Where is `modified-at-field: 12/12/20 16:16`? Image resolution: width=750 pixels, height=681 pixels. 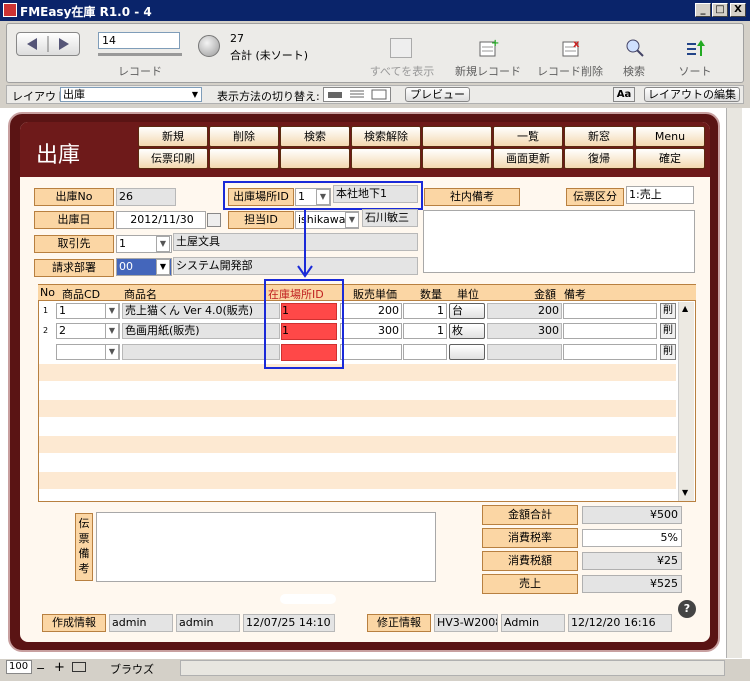 modified-at-field: 12/12/20 16:16 is located at coordinates (620, 623).